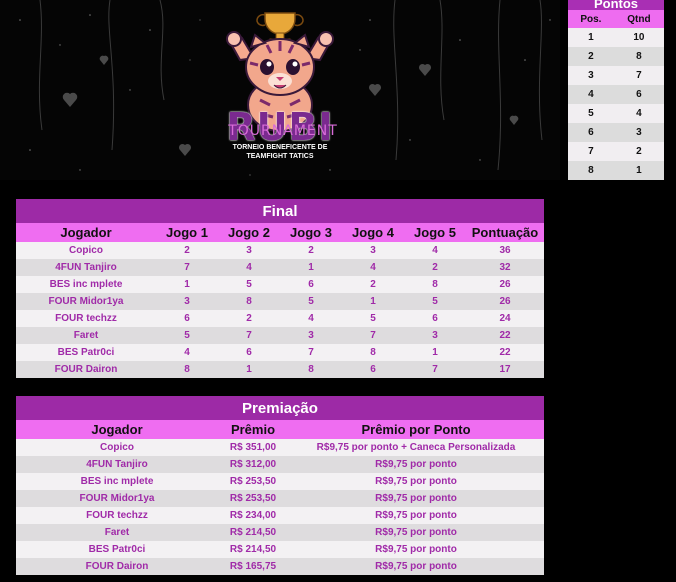  I want to click on final-row: BES Patr0ci 4 6 7 8 1 22, so click(280, 352).